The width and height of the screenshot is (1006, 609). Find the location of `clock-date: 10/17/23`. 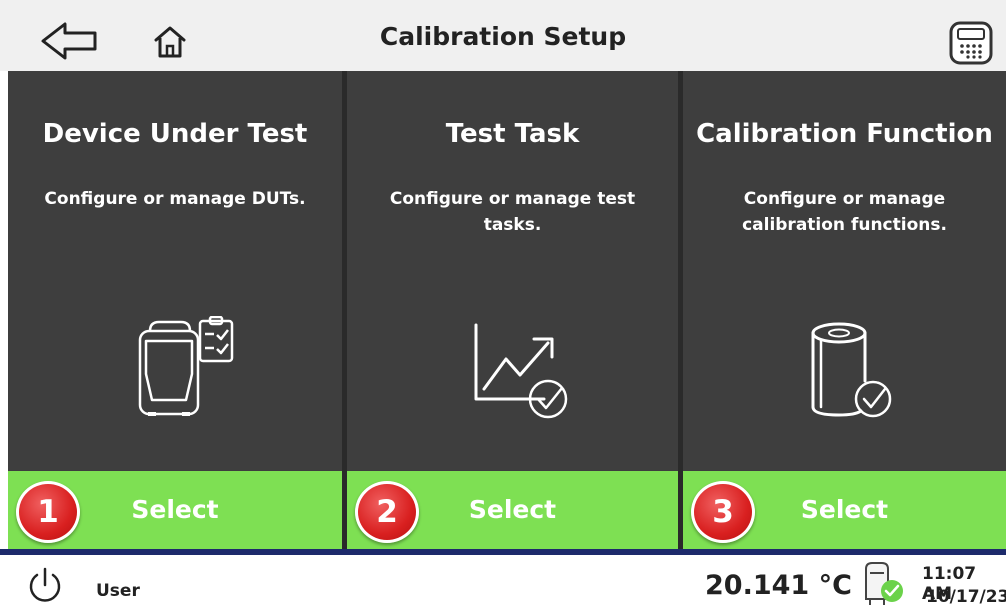

clock-date: 10/17/23 is located at coordinates (966, 597).